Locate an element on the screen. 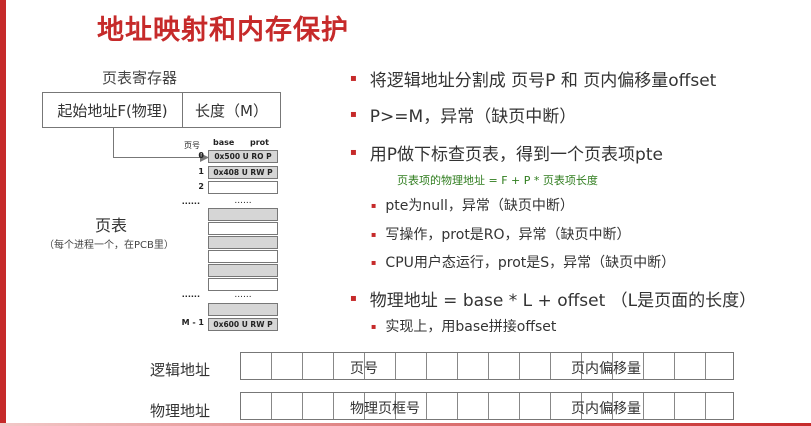  accent-side-bar is located at coordinates (3, 213).